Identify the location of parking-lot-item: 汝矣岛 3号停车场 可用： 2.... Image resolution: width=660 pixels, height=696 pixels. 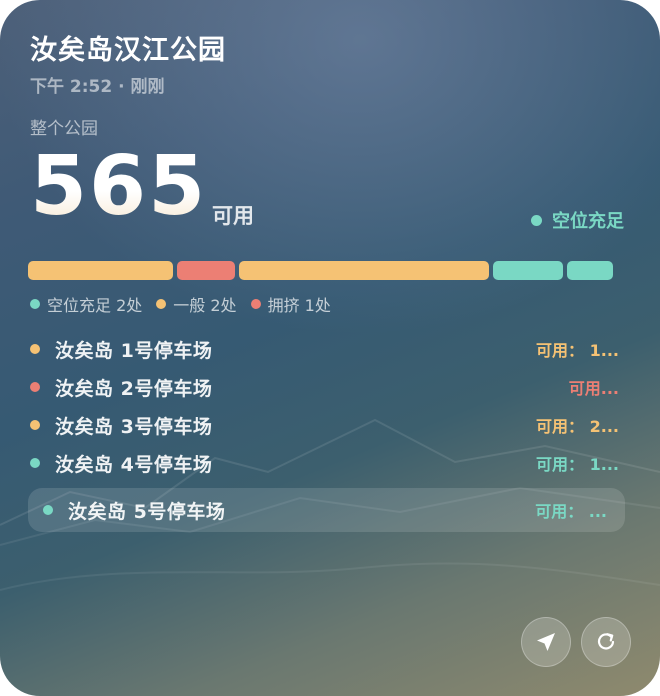
(326, 425).